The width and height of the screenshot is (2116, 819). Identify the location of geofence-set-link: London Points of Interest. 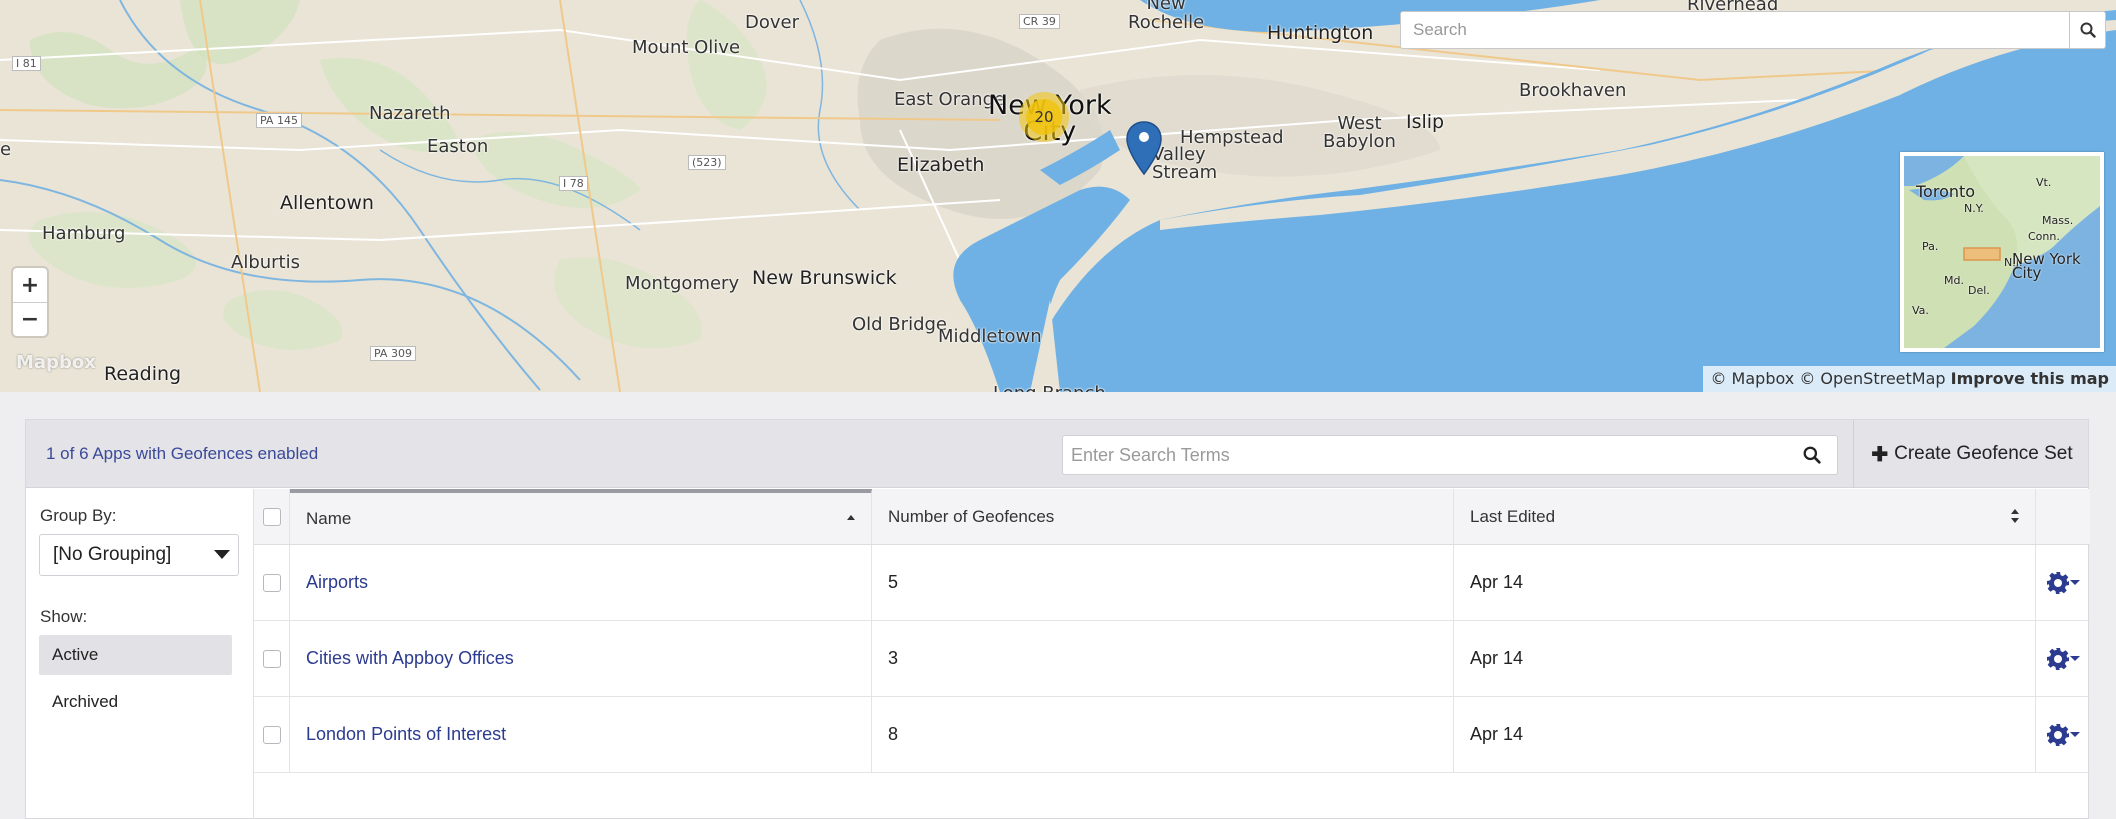
(406, 734).